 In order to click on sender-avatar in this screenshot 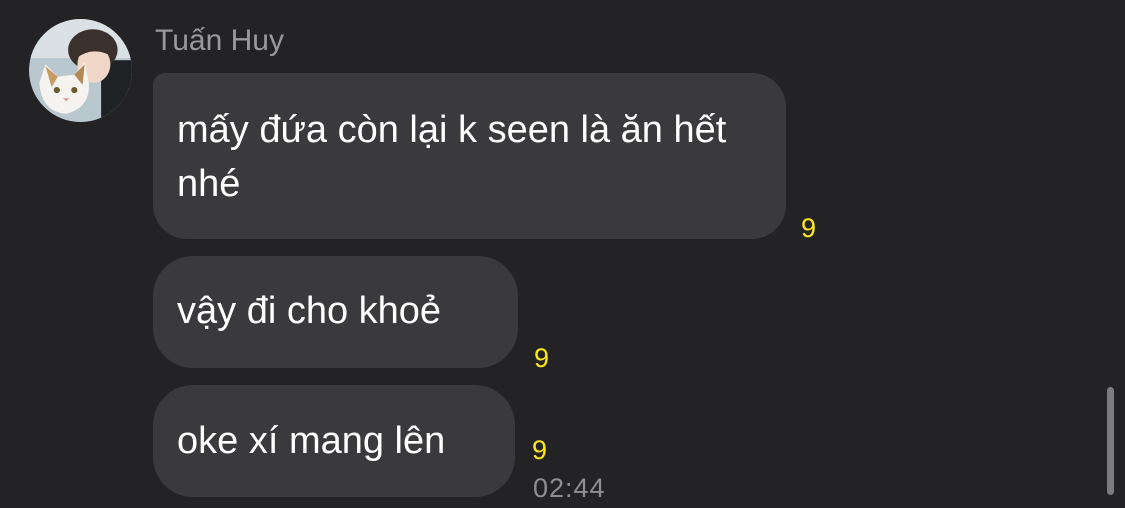, I will do `click(80, 70)`.